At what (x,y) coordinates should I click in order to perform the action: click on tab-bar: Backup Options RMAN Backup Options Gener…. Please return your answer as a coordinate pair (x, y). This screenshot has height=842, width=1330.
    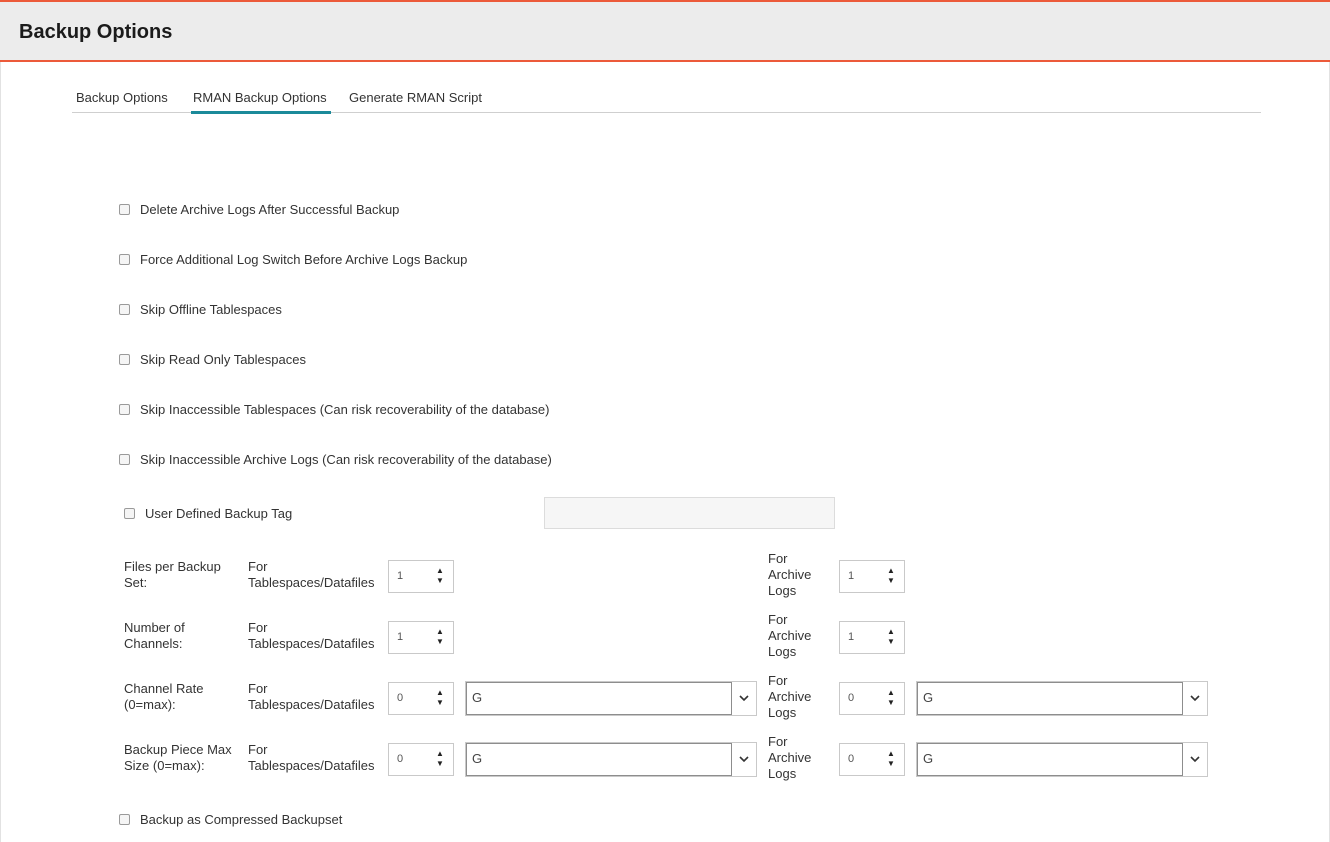
    Looking at the image, I should click on (666, 101).